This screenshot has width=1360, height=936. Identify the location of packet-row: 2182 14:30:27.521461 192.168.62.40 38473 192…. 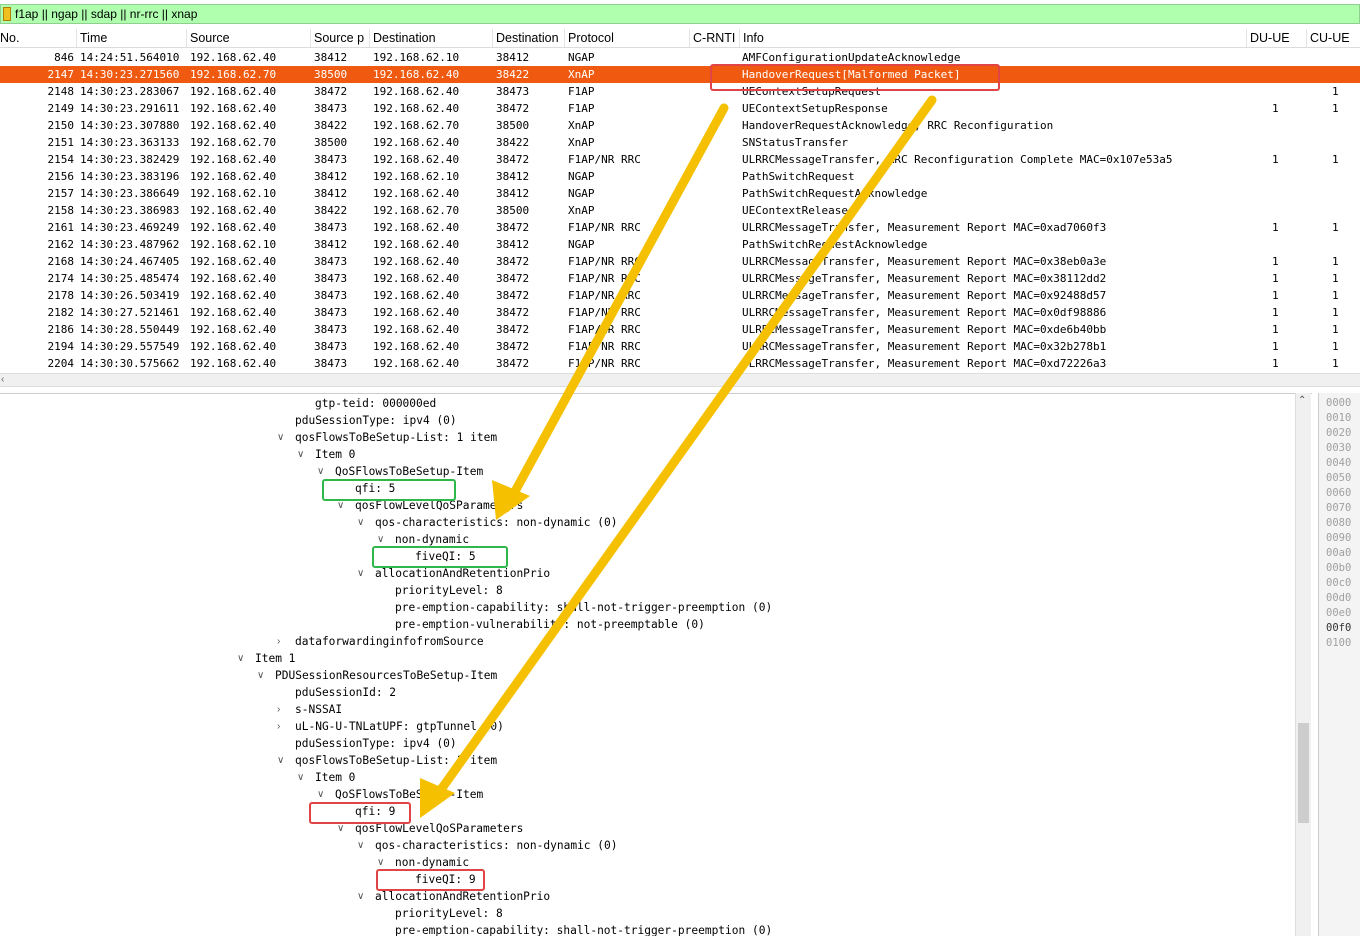
(680, 312).